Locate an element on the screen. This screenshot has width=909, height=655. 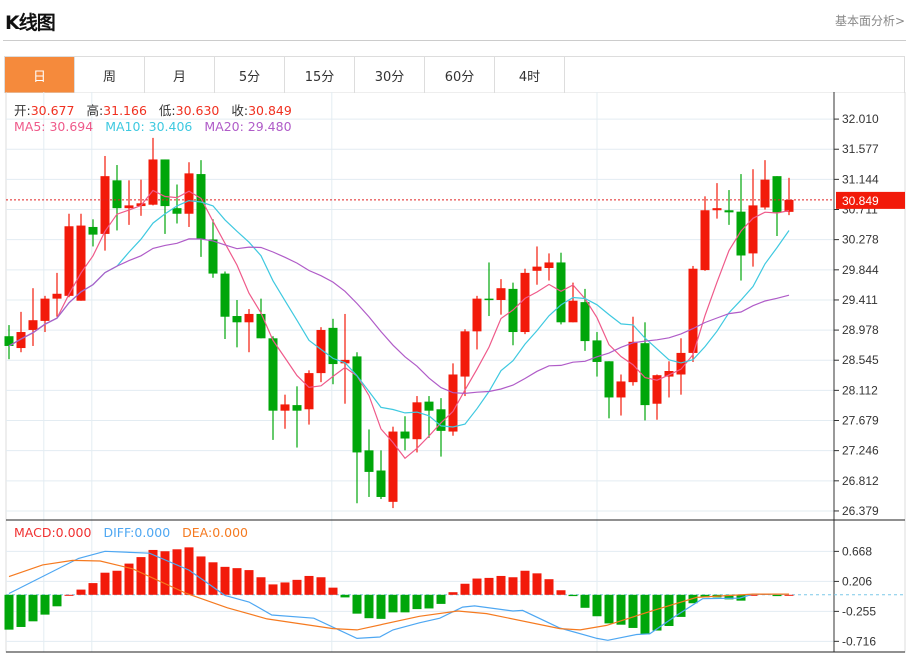
macd-y-tick-label: 0.668 is located at coordinates (857, 551).